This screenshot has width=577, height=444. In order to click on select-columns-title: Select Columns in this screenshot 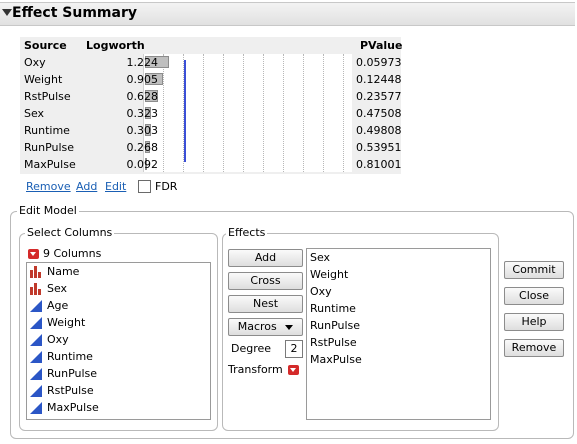, I will do `click(70, 232)`.